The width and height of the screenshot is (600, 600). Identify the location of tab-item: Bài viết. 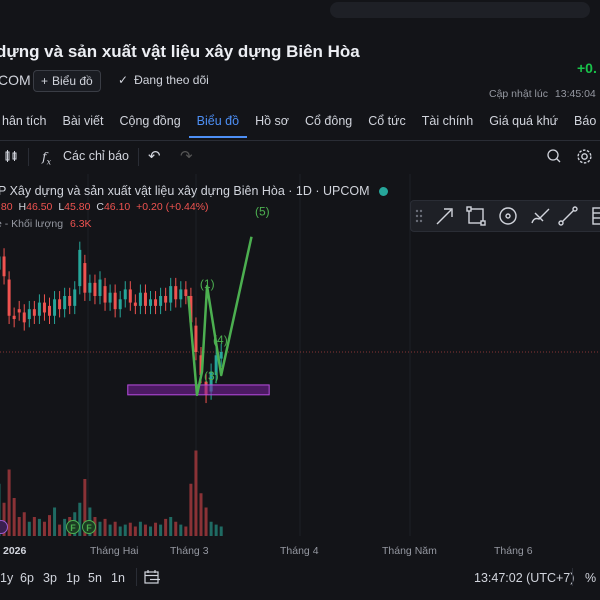
(82, 125).